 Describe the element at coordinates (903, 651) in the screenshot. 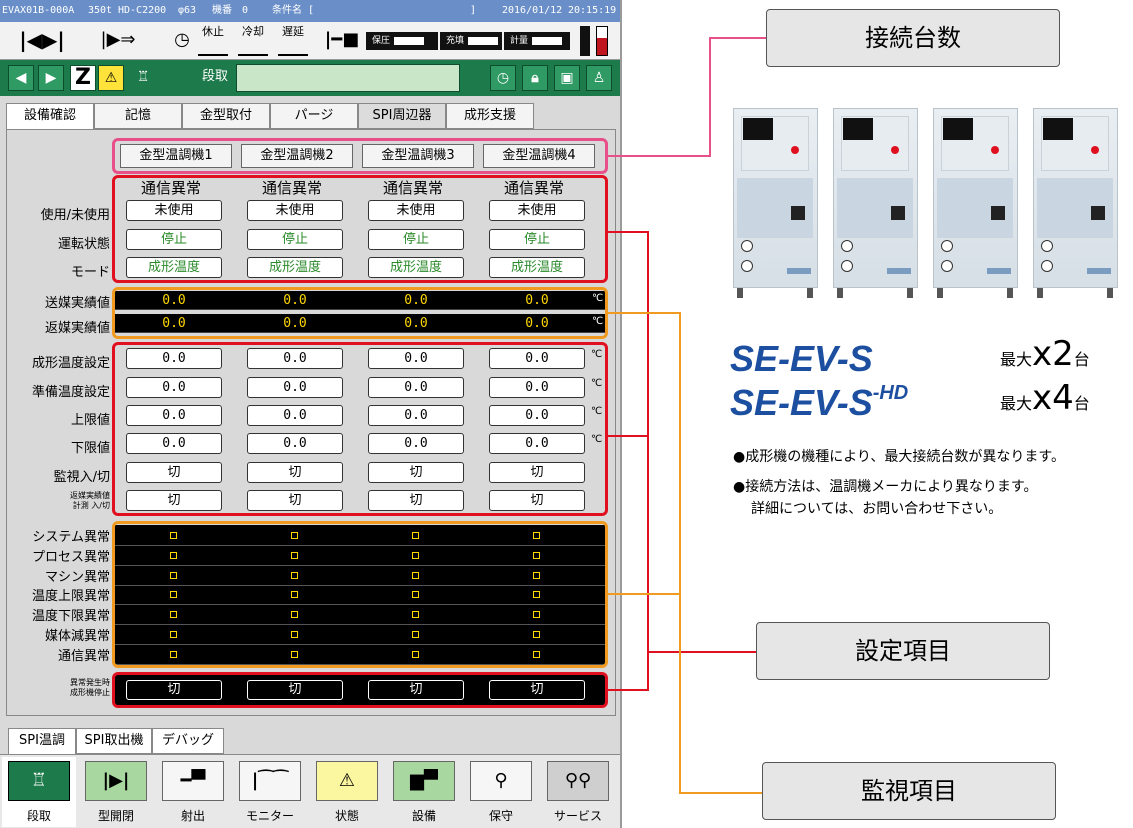

I see `settings-callout: 設定項目` at that location.